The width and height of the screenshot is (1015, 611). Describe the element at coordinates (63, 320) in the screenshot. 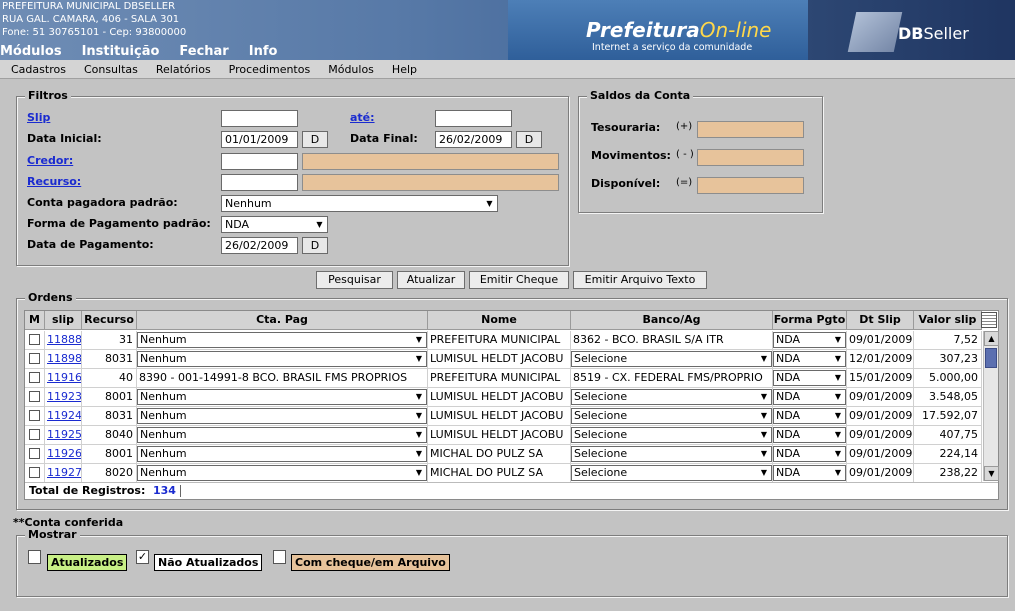

I see `col-slip-header: slip` at that location.